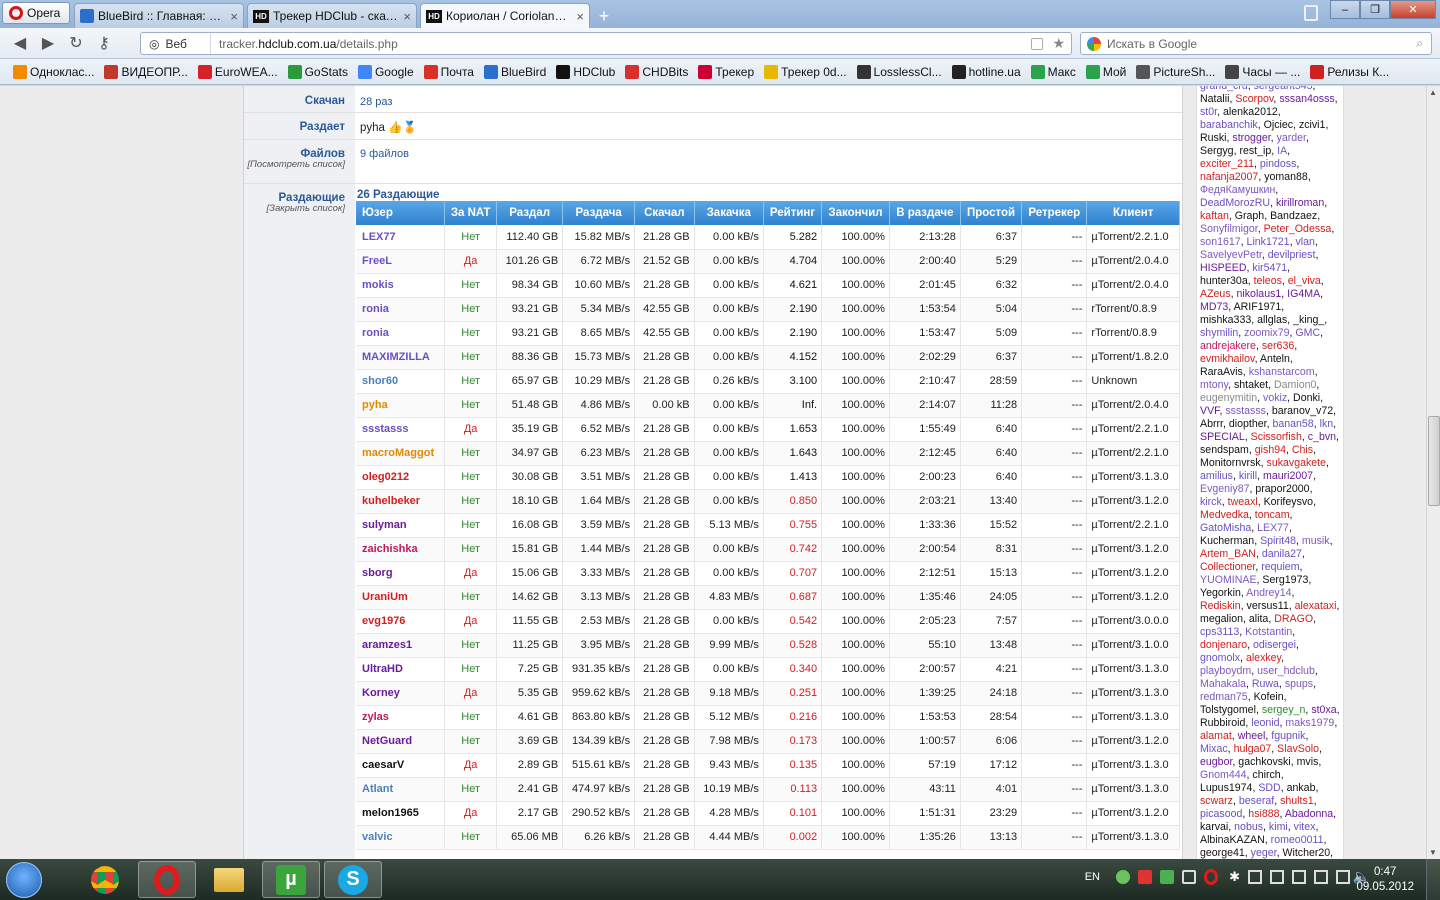 The height and width of the screenshot is (900, 1440). Describe the element at coordinates (1133, 213) in the screenshot. I see `column-header: Клиент` at that location.